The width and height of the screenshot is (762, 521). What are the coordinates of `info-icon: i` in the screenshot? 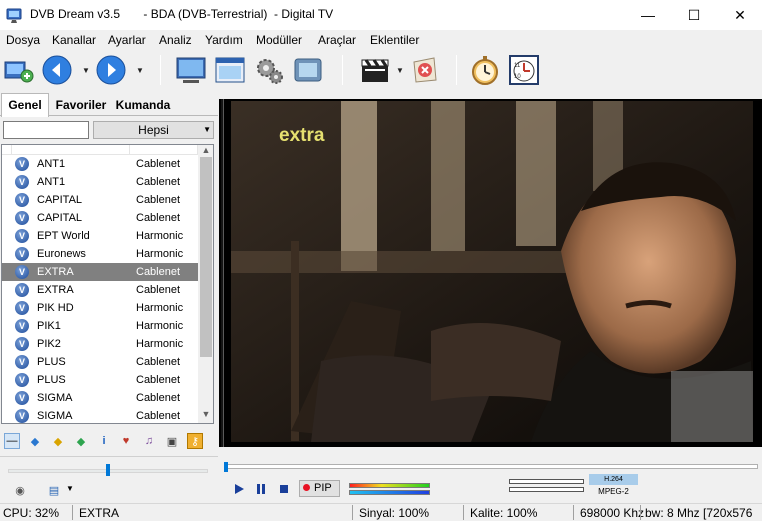 It's located at (104, 441).